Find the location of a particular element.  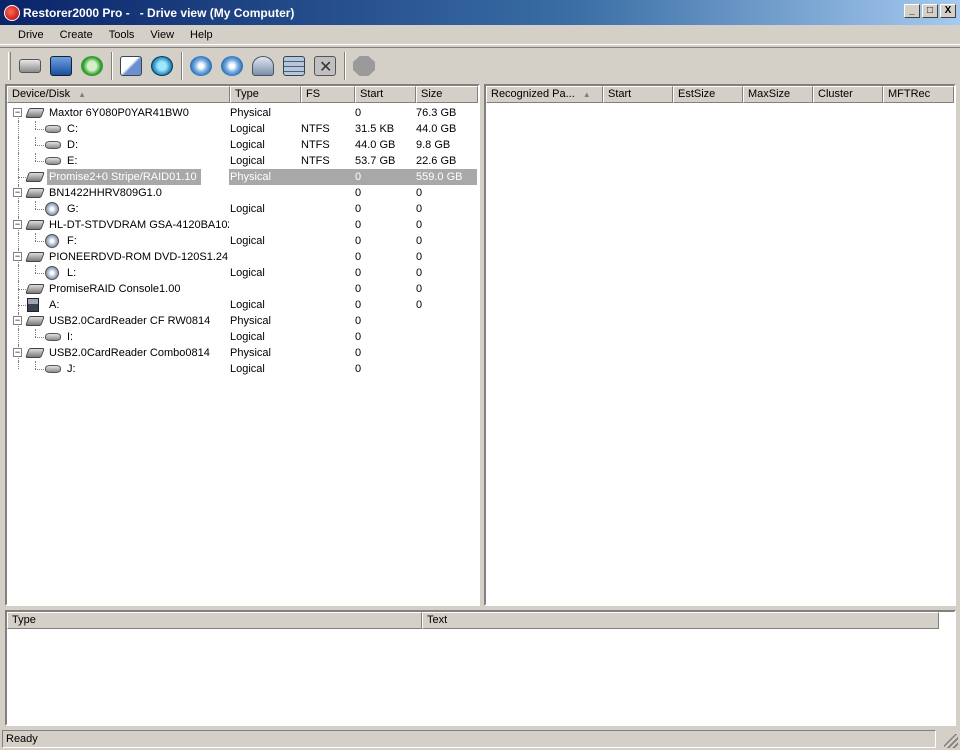

cancel-tool-button is located at coordinates (325, 66).